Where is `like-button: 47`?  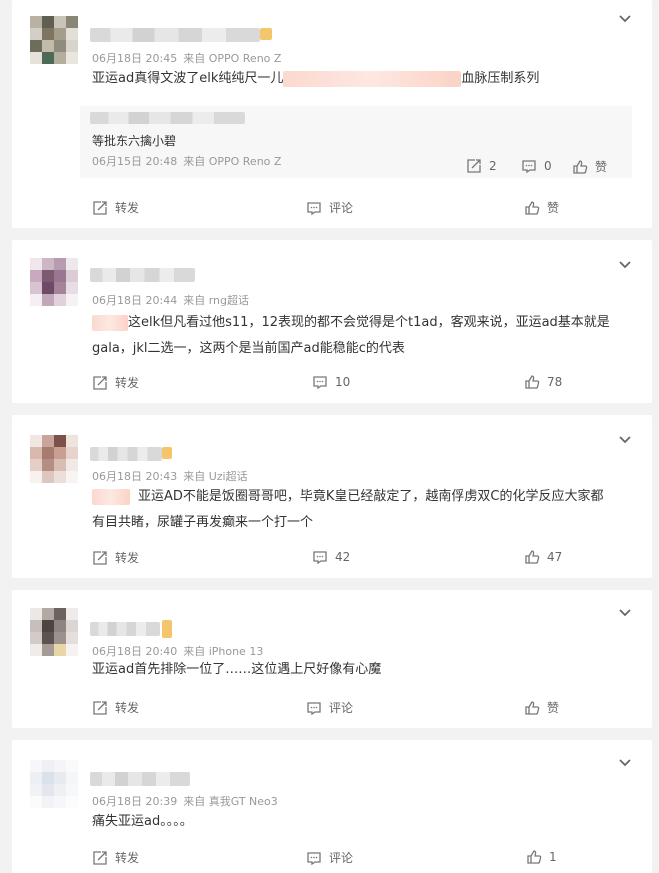
like-button: 47 is located at coordinates (543, 557).